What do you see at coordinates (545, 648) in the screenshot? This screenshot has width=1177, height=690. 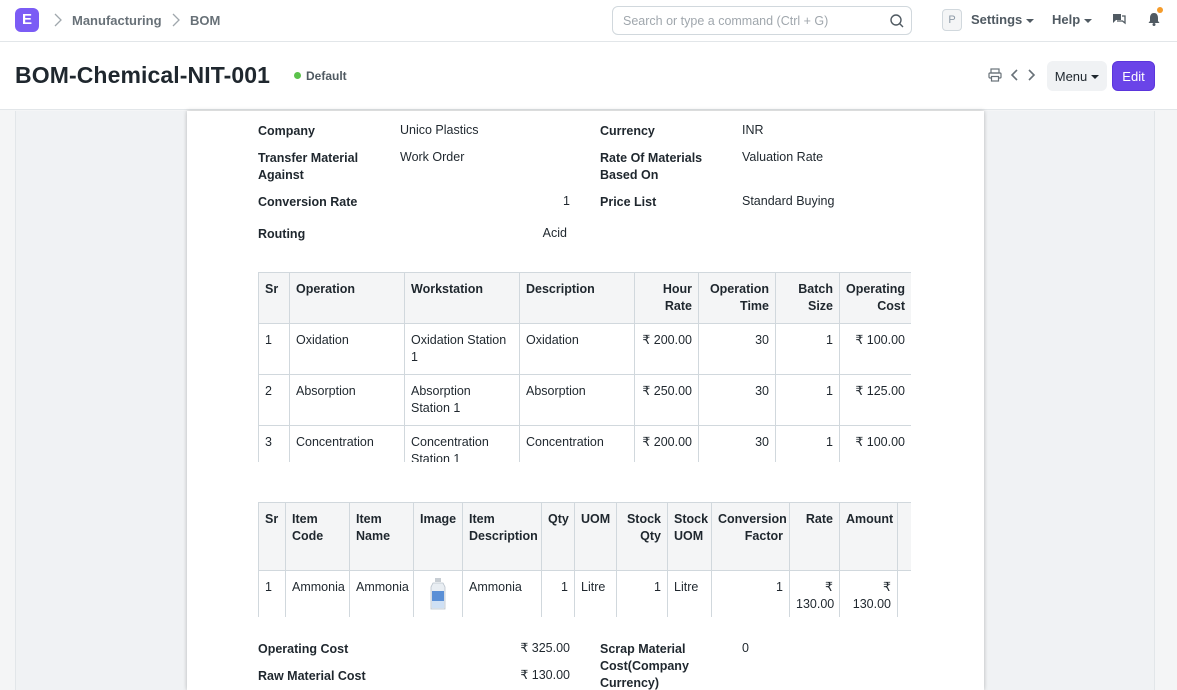 I see `operating-cost-value: ₹ 325.00` at bounding box center [545, 648].